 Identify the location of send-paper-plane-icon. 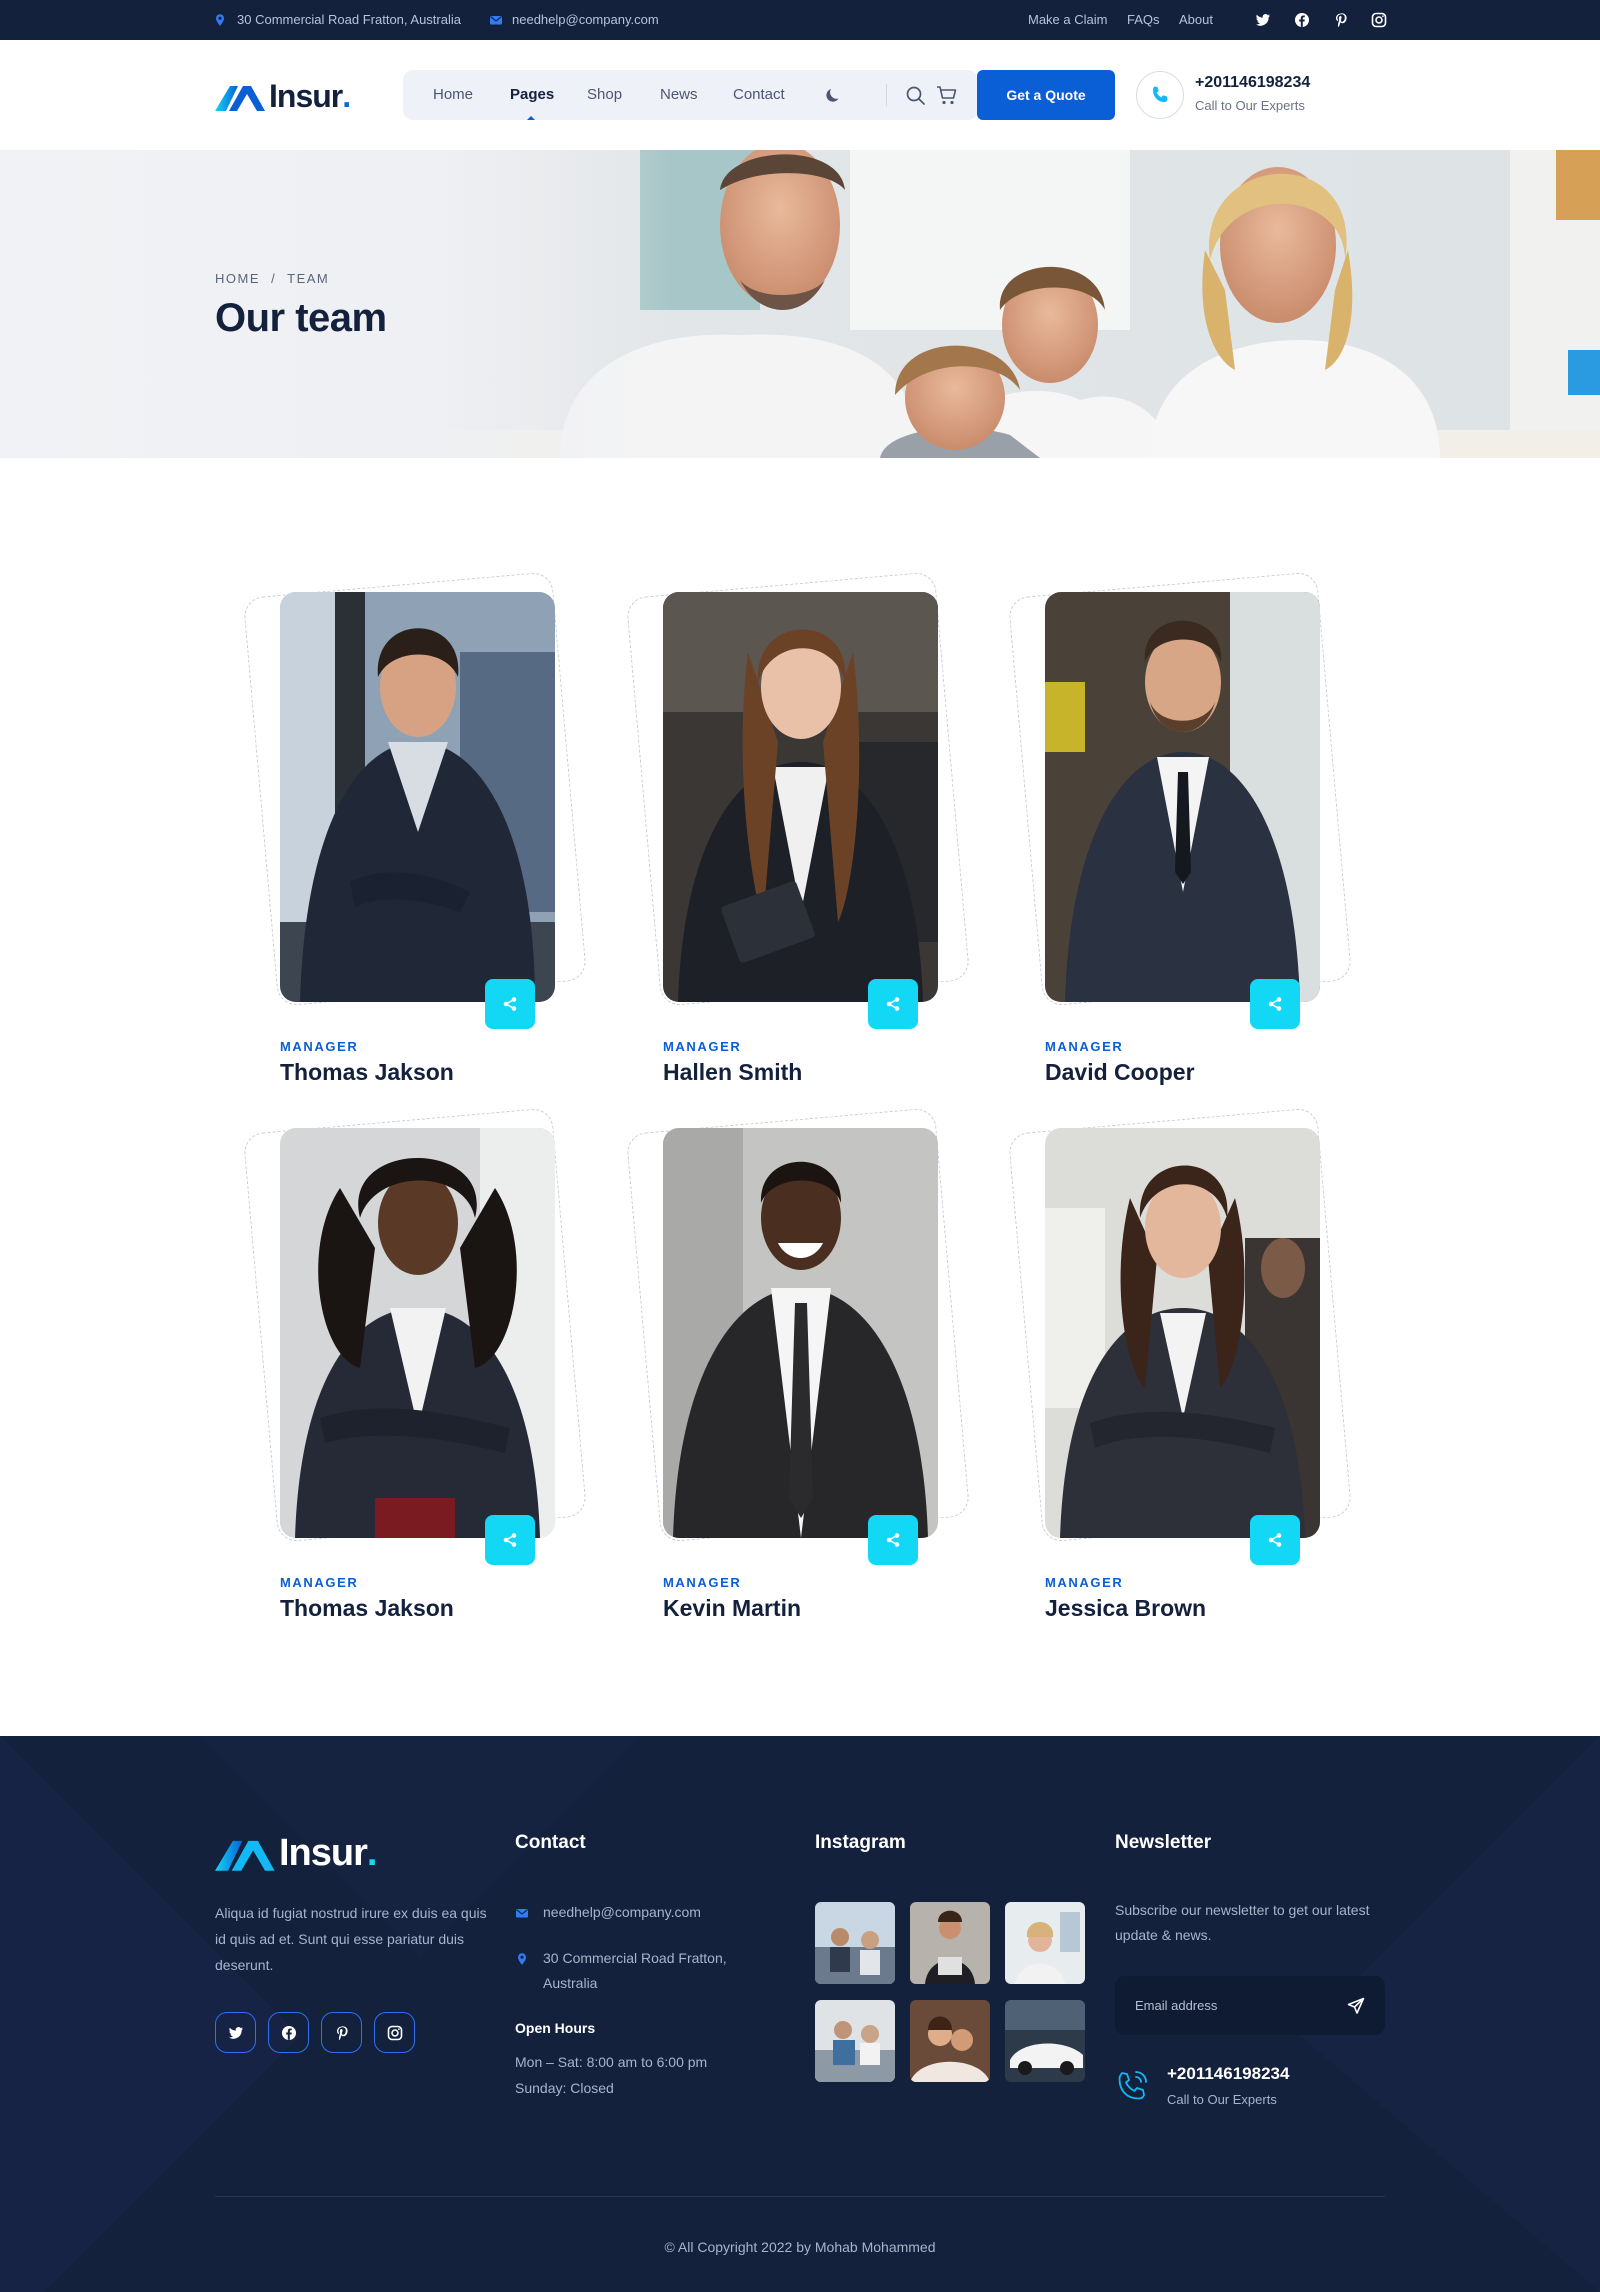
(1356, 2006).